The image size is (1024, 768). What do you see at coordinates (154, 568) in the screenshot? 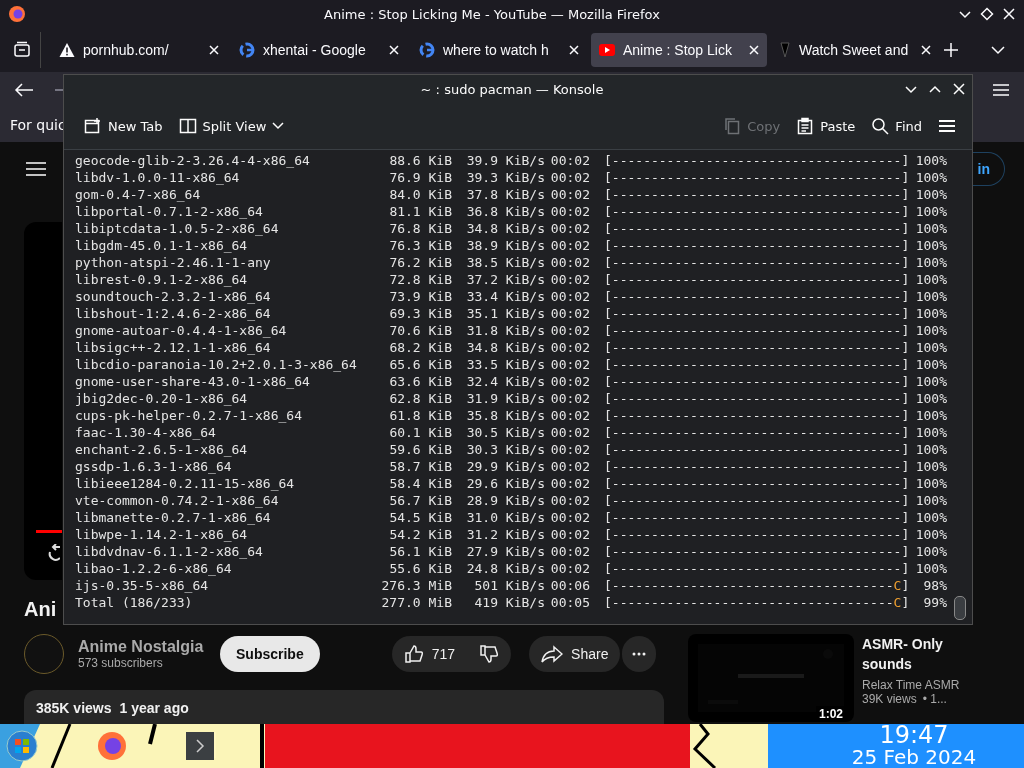
I see `package-name: libao-1.2.2-6-x86_64` at bounding box center [154, 568].